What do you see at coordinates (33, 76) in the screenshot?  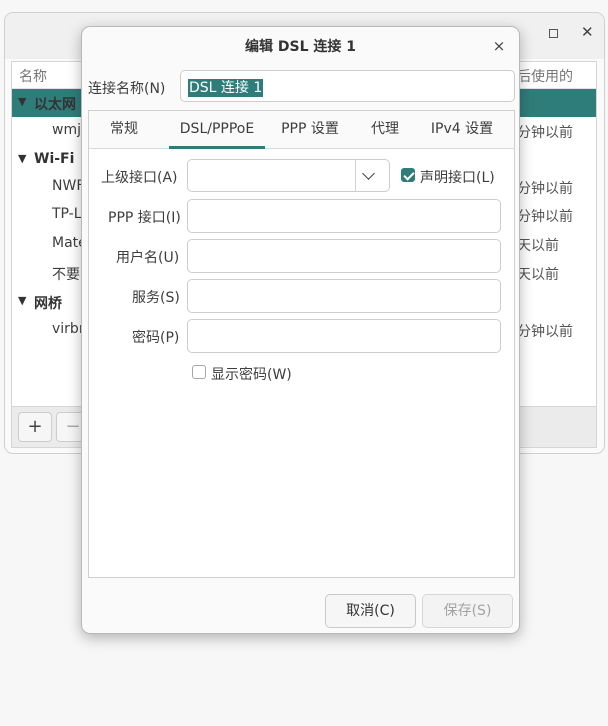 I see `column-name: 名称` at bounding box center [33, 76].